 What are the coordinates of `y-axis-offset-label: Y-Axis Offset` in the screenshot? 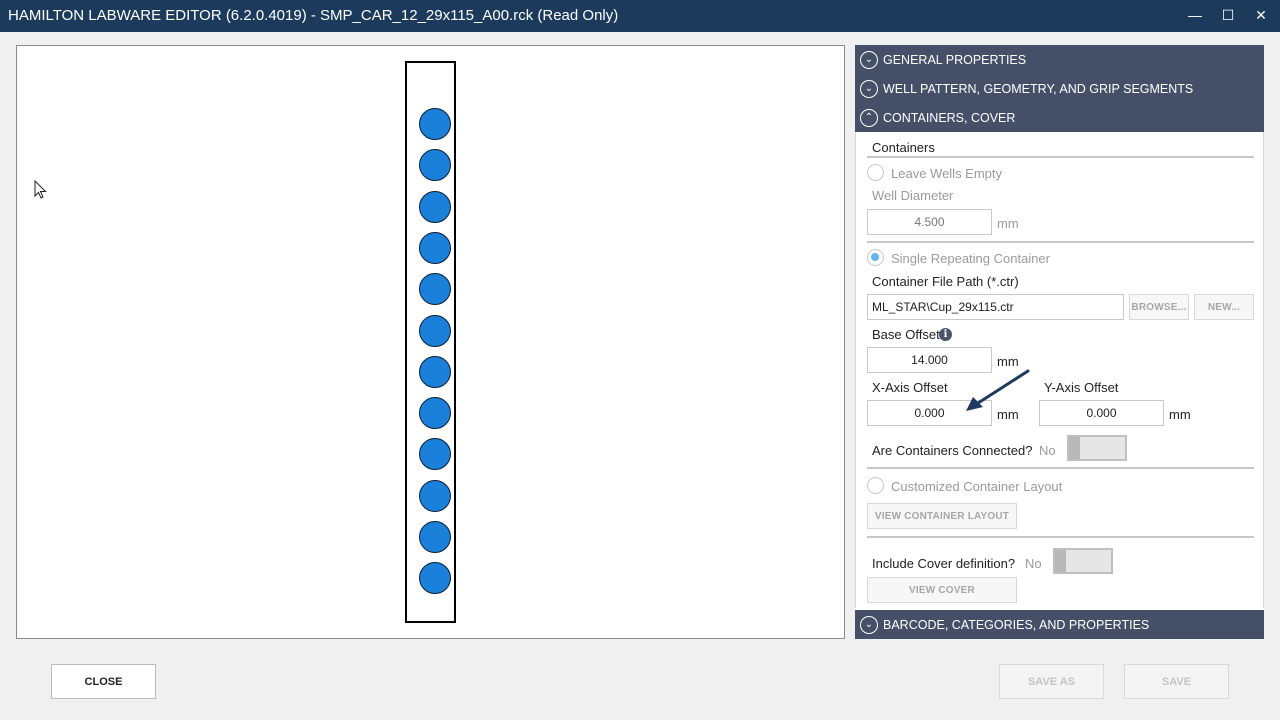 It's located at (1081, 387).